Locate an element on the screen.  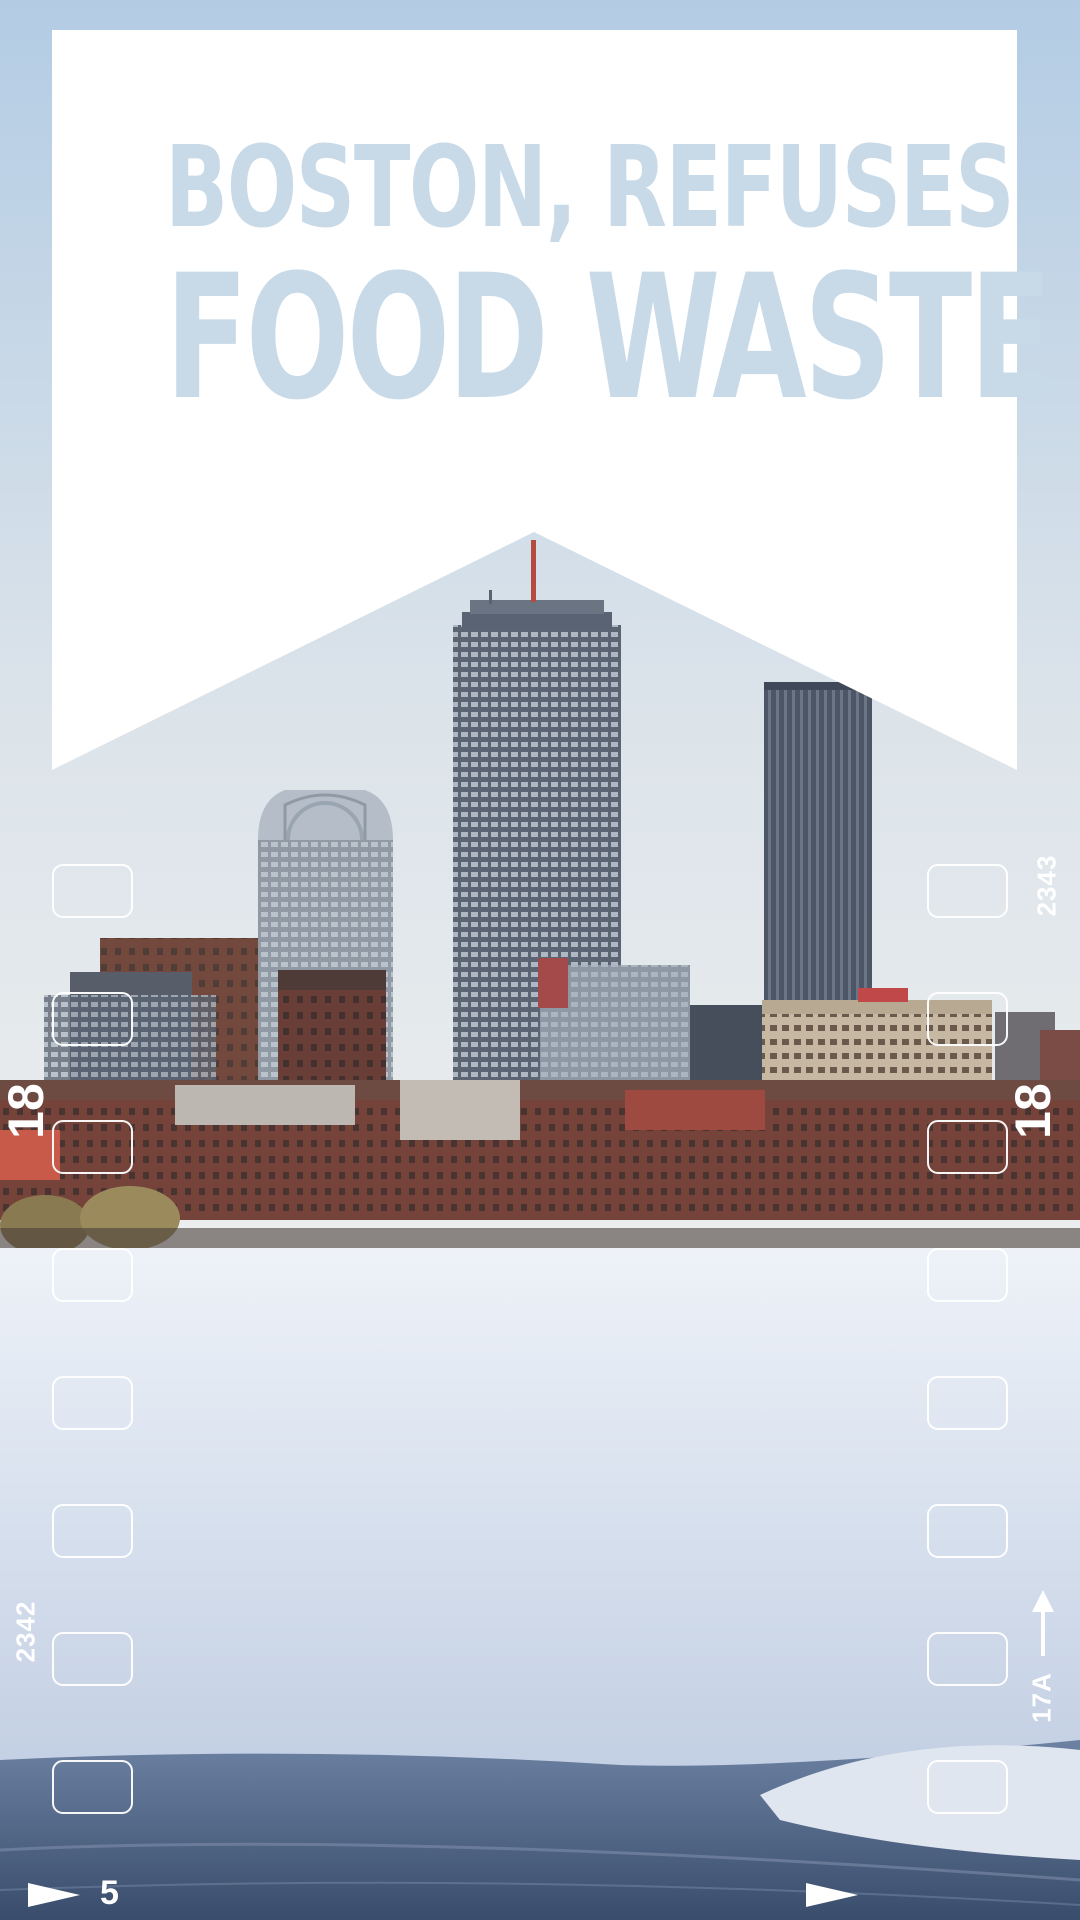
film-edge-frame-right: 17A is located at coordinates (1041, 1697).